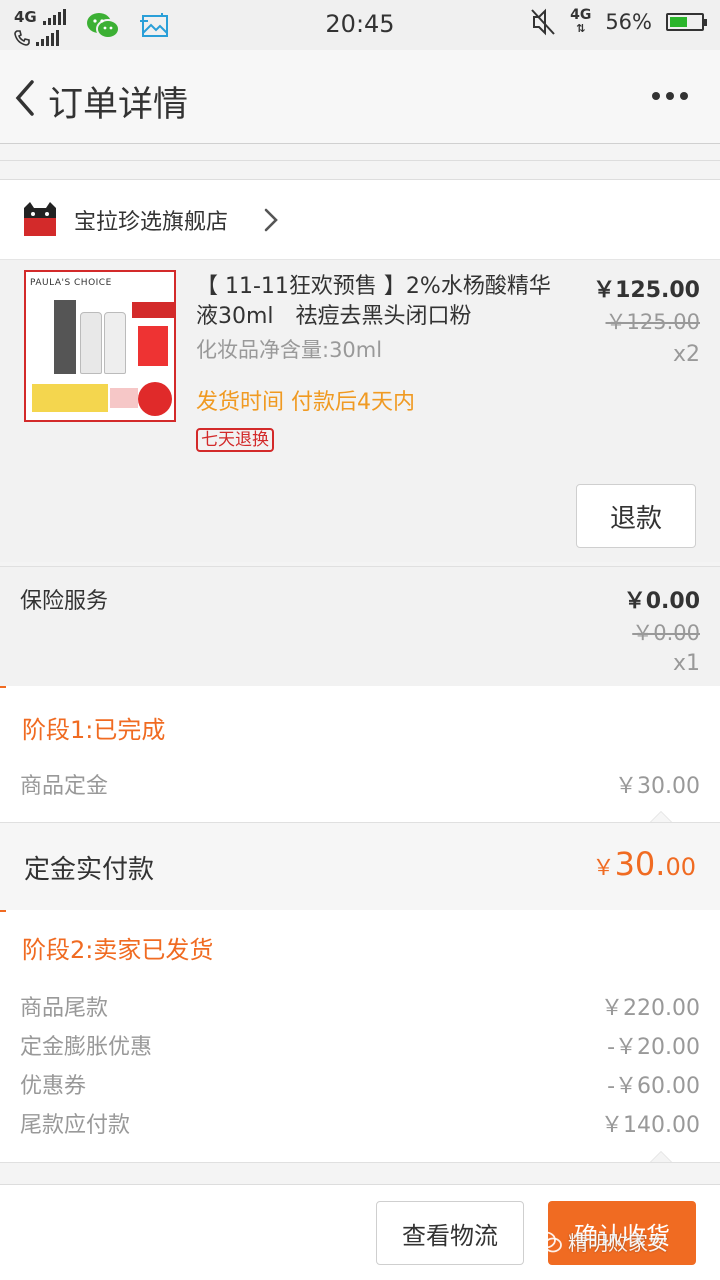  What do you see at coordinates (661, 601) in the screenshot?
I see `insurance-price: ￥0.00` at bounding box center [661, 601].